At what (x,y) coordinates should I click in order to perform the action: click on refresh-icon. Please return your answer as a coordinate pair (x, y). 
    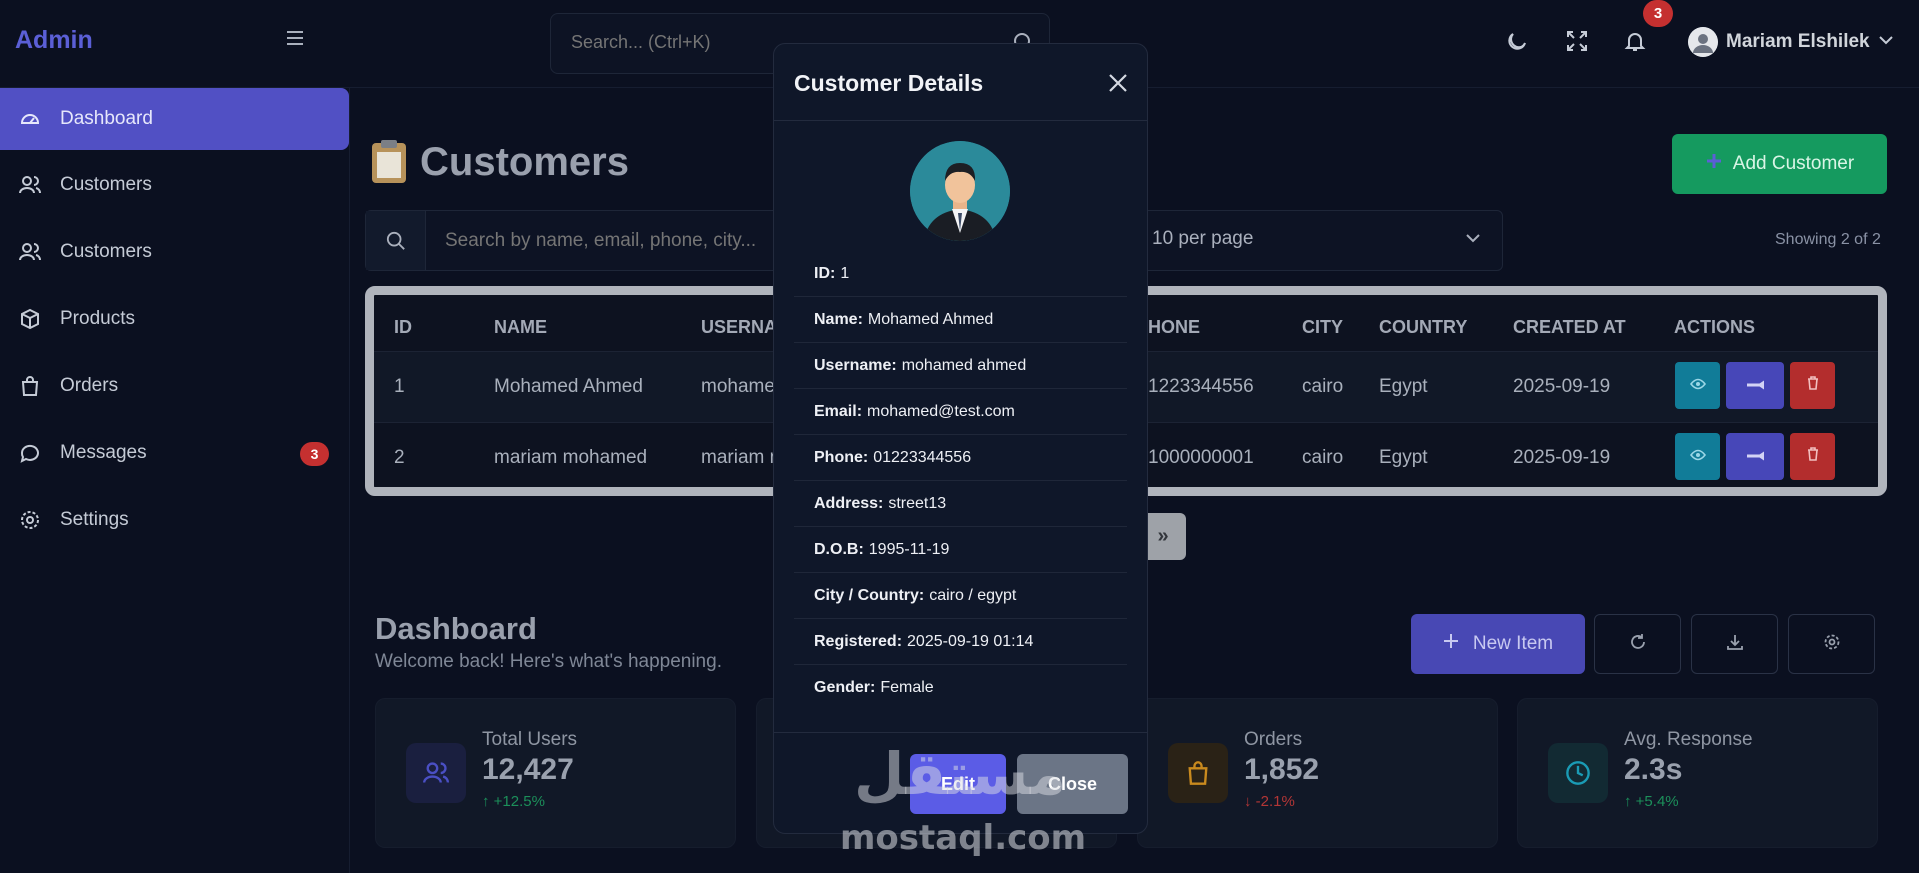
    Looking at the image, I should click on (1638, 644).